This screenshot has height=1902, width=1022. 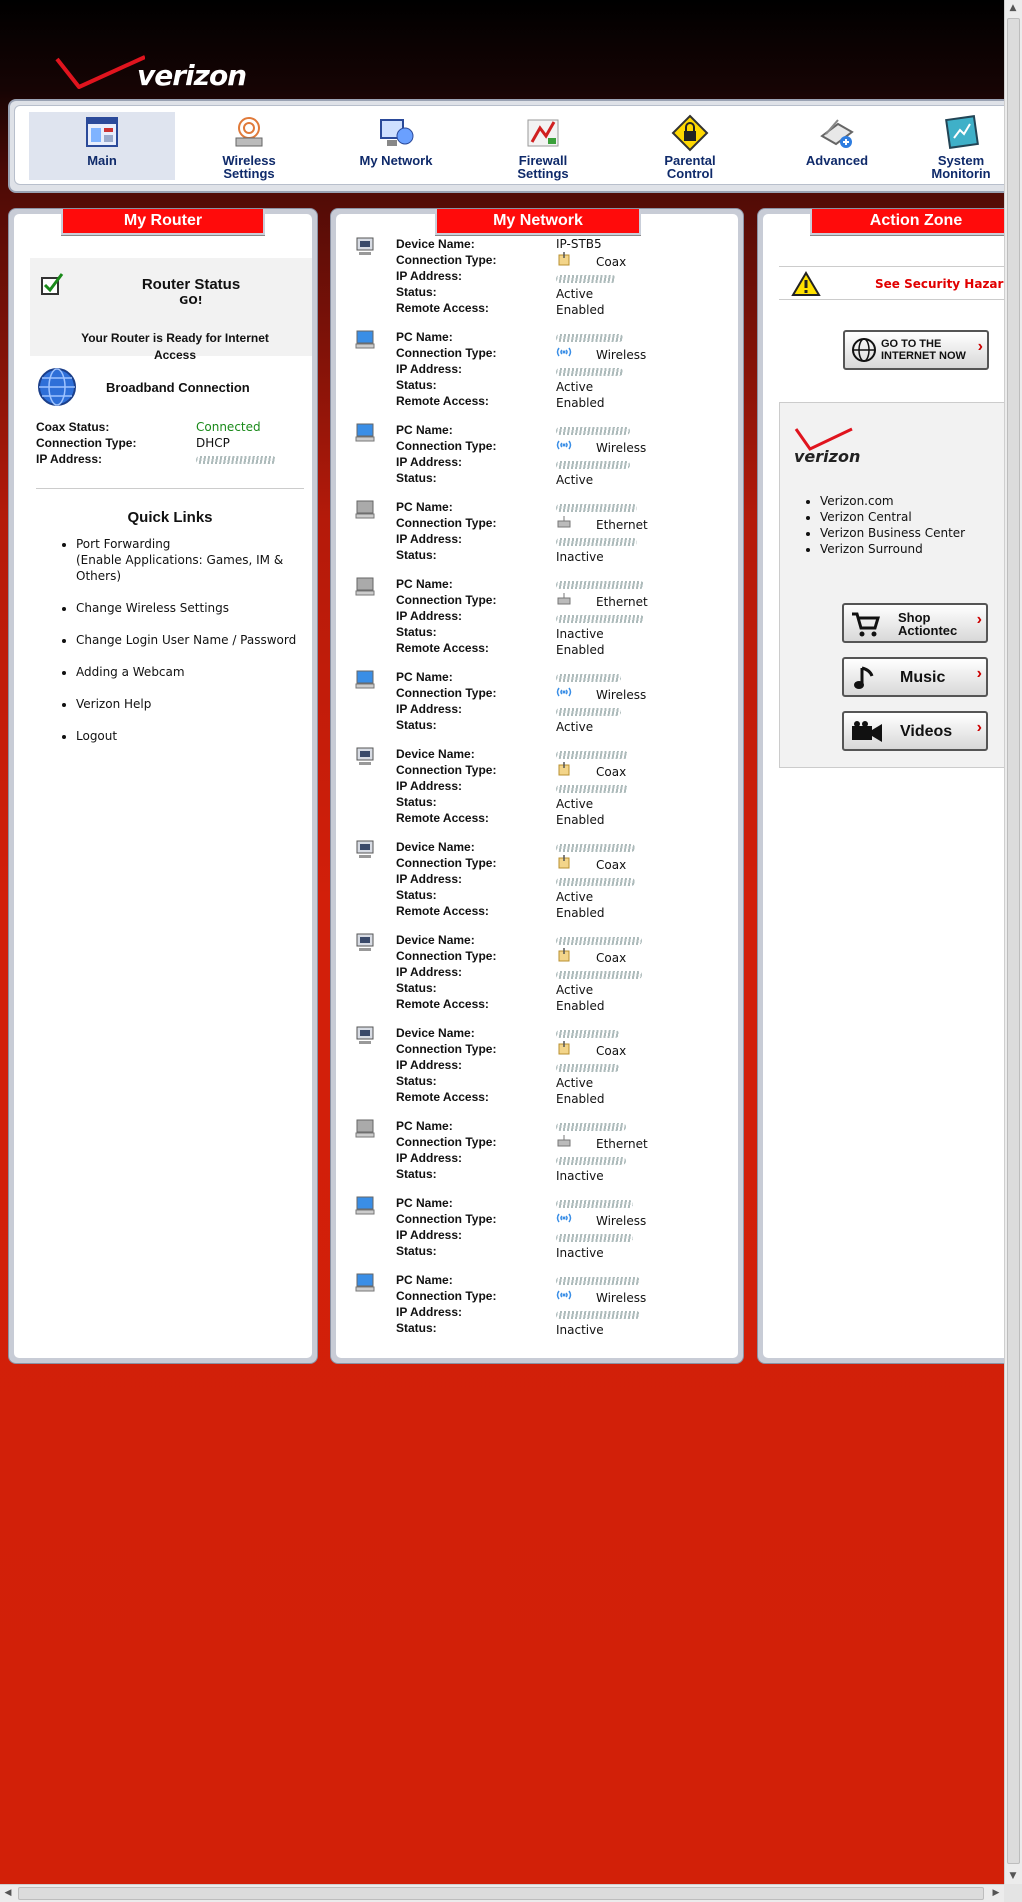 What do you see at coordinates (73, 427) in the screenshot?
I see `coax-status-label: Coax Status:` at bounding box center [73, 427].